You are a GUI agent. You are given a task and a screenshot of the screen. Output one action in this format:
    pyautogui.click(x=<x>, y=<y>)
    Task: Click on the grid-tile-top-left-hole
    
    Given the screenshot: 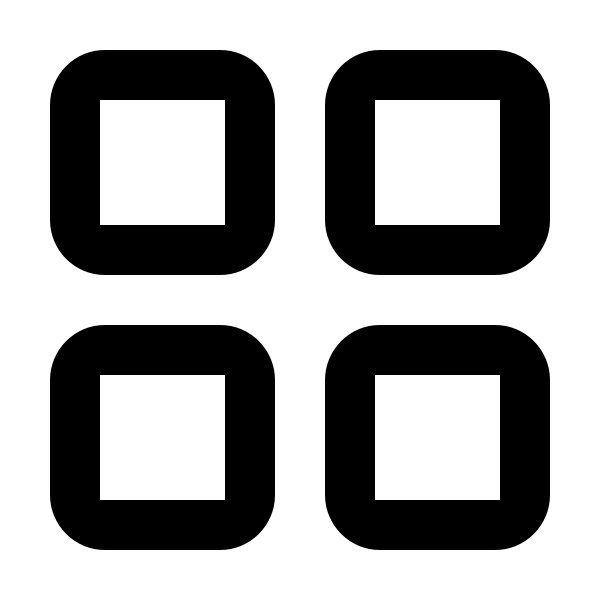 What is the action you would take?
    pyautogui.click(x=162, y=162)
    